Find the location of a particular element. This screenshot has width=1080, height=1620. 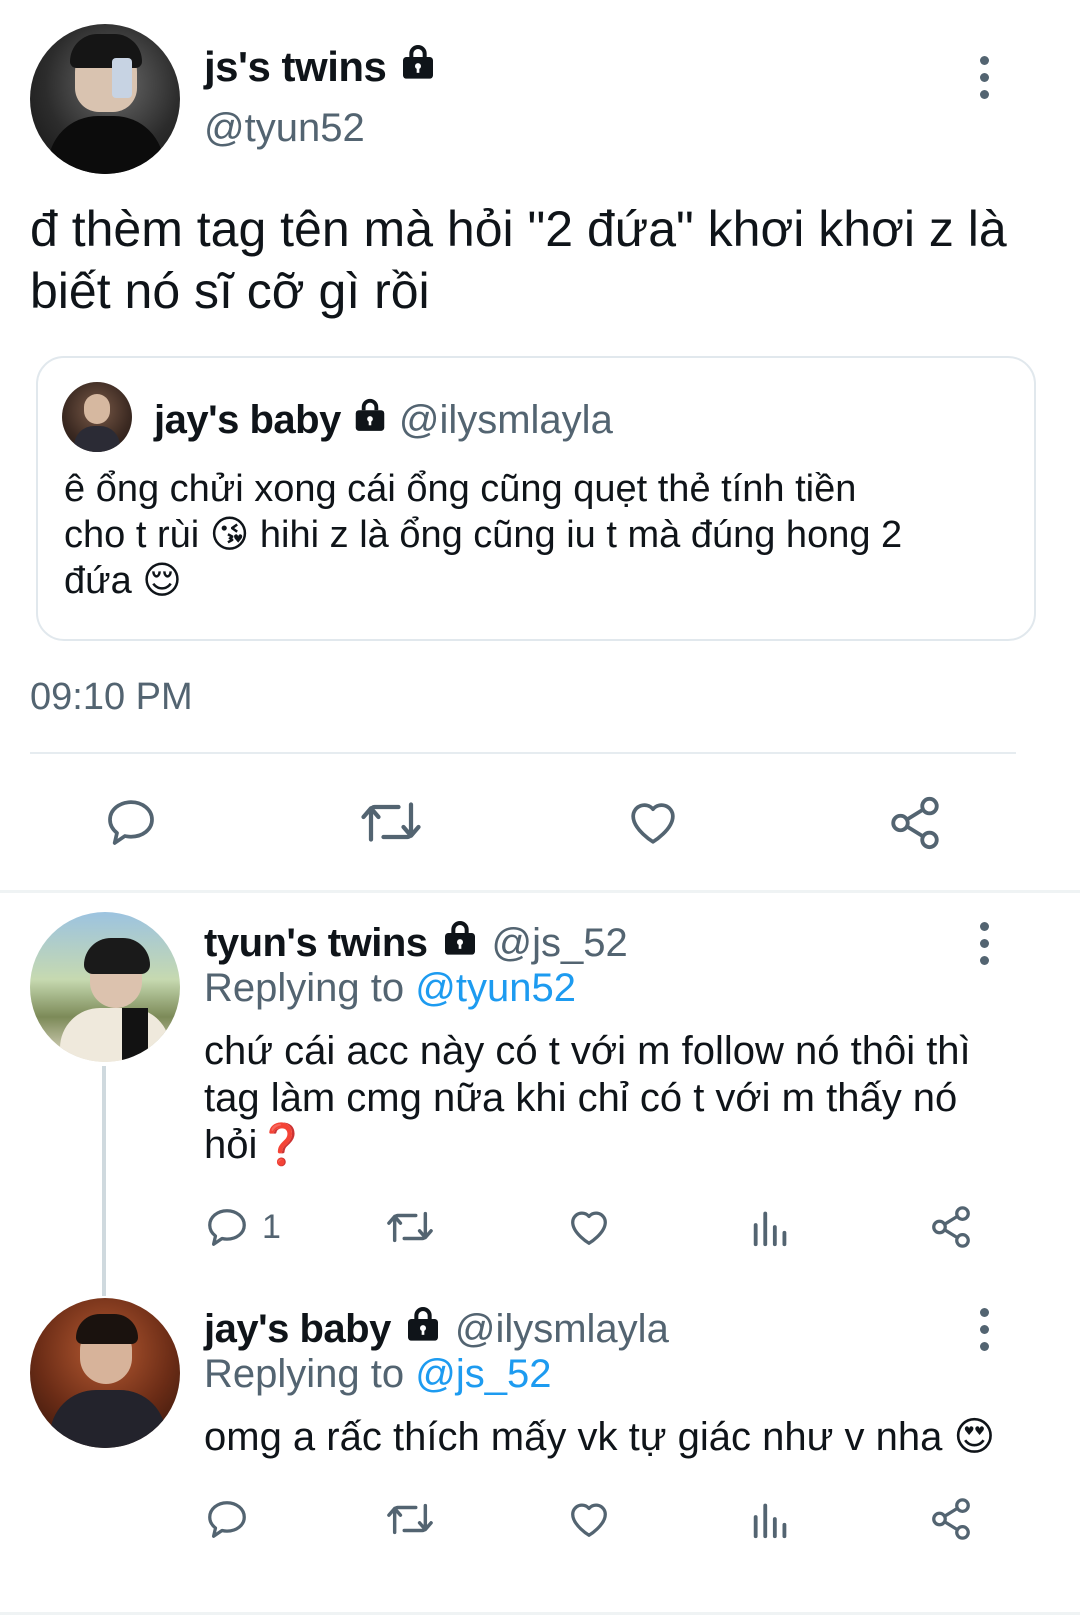

reply-display-name: tyun's twins is located at coordinates (316, 943).